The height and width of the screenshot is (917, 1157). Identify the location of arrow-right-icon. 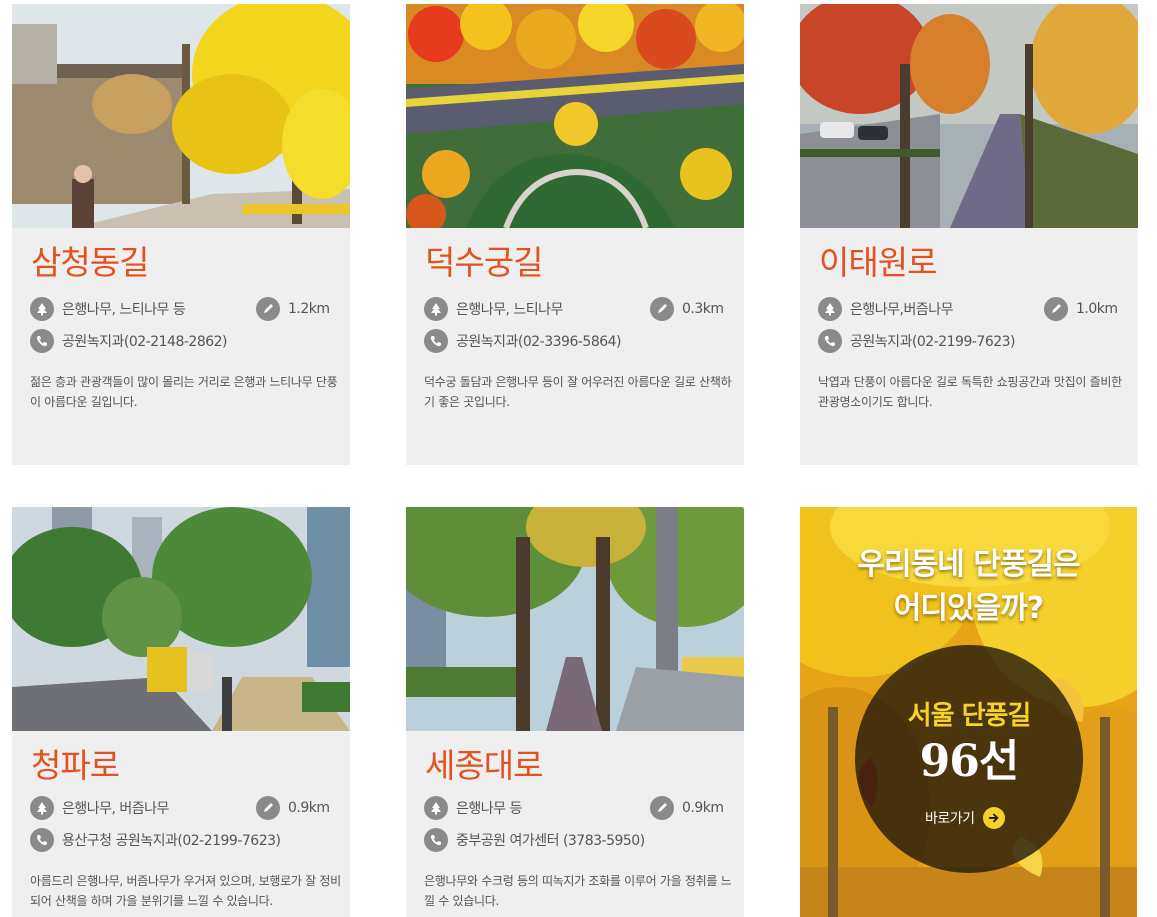
(993, 818).